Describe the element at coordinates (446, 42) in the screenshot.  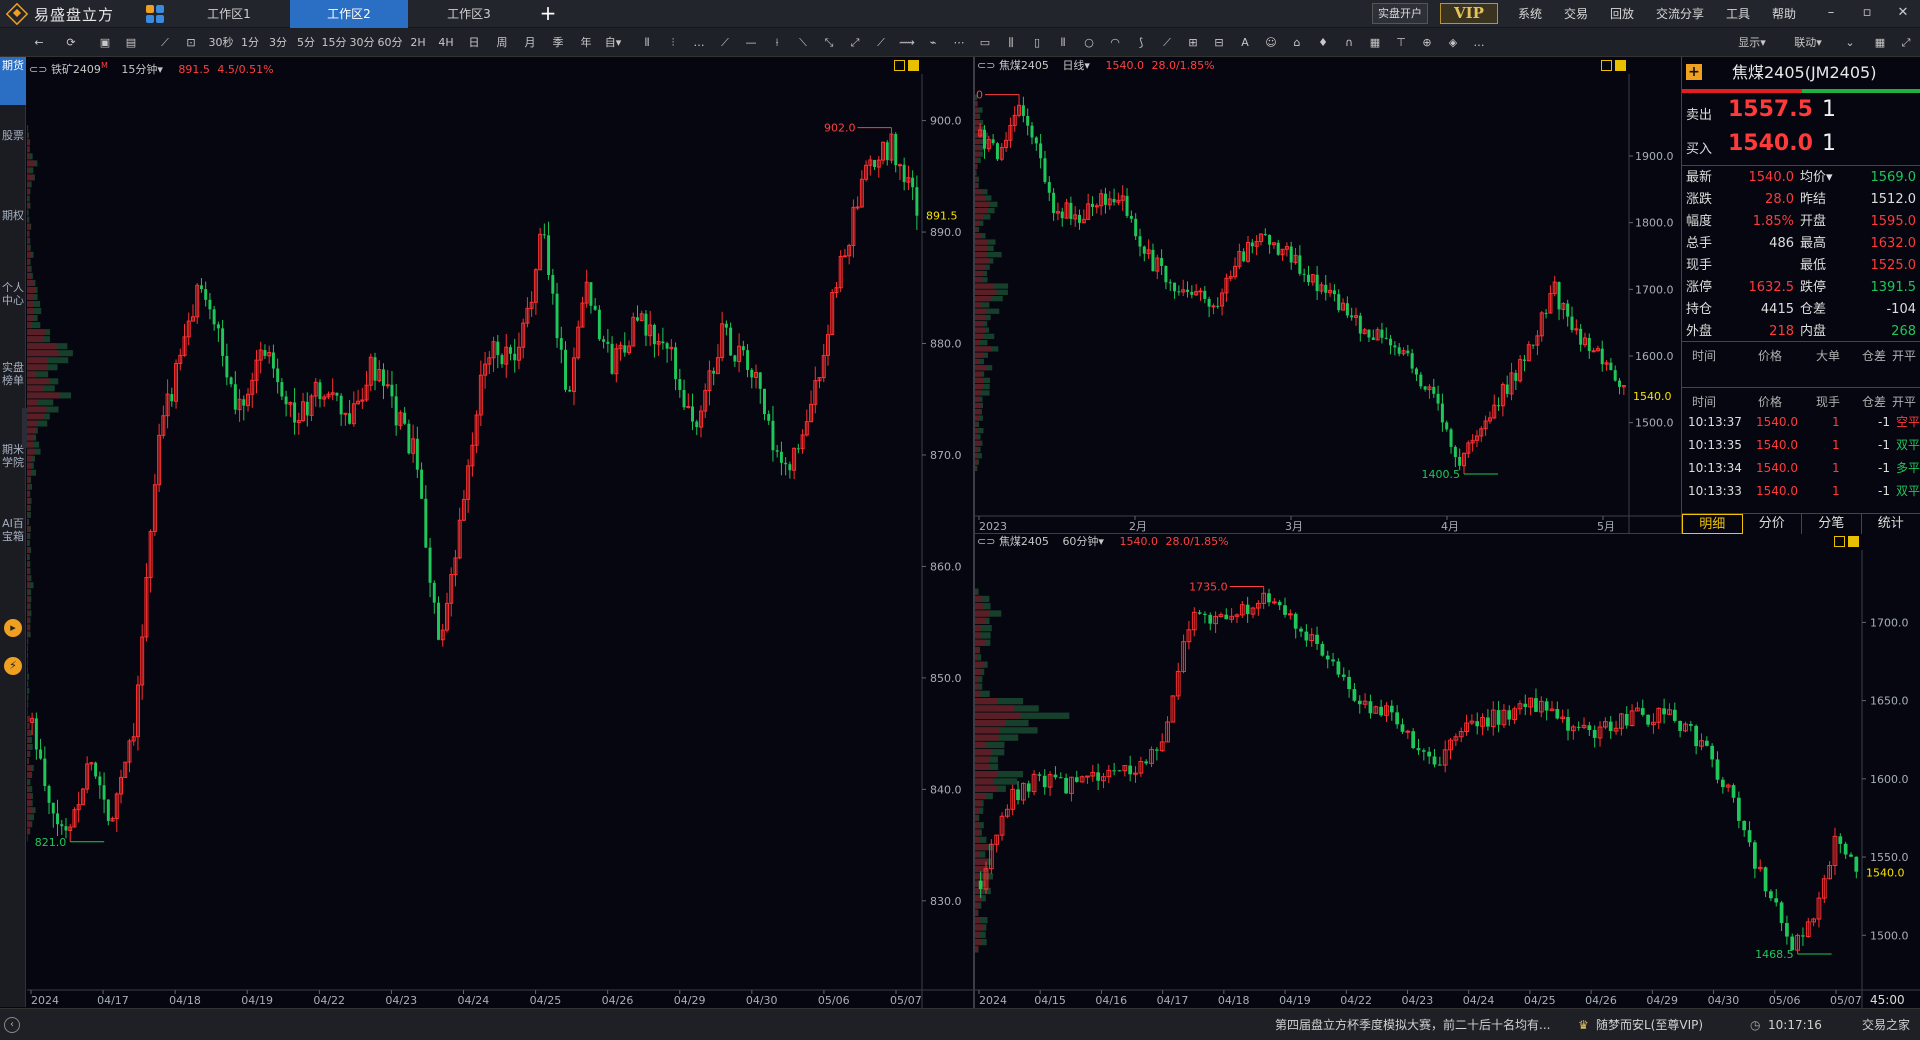
I see `period-4h: 4H` at that location.